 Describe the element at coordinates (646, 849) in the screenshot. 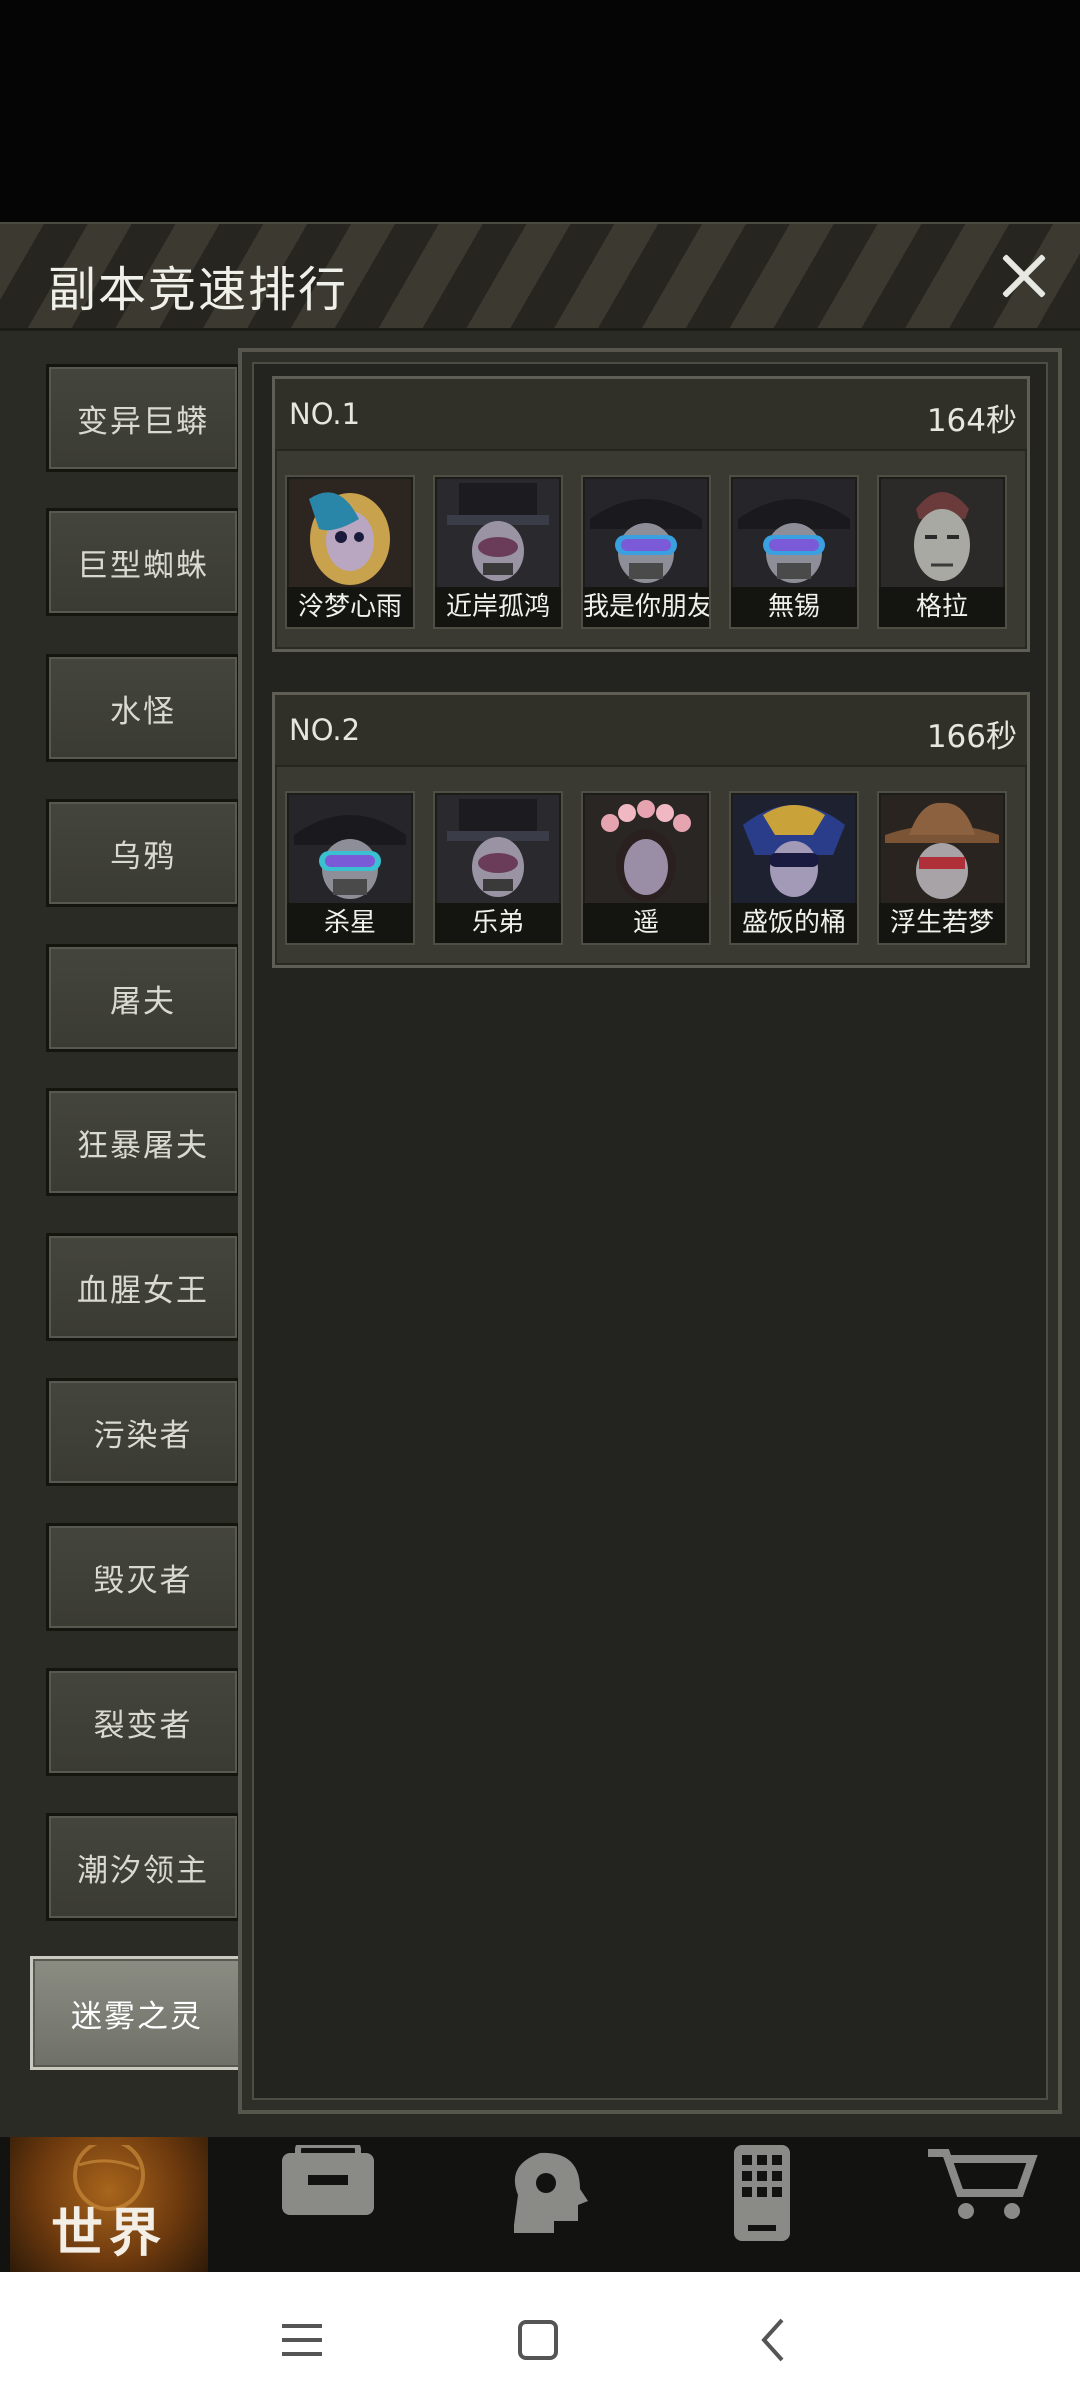

I see `flower-crown-avatar` at that location.